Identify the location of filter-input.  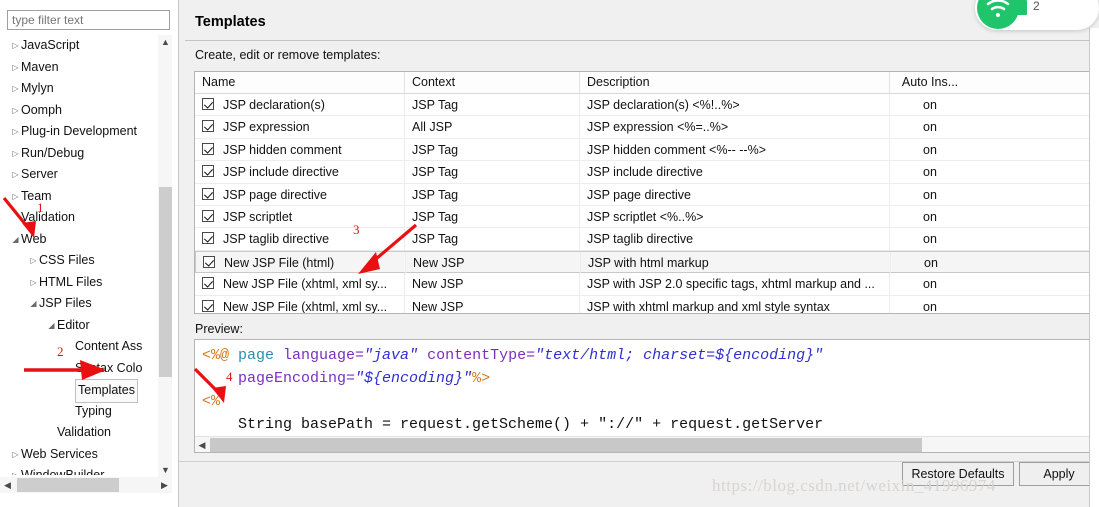
(88, 20).